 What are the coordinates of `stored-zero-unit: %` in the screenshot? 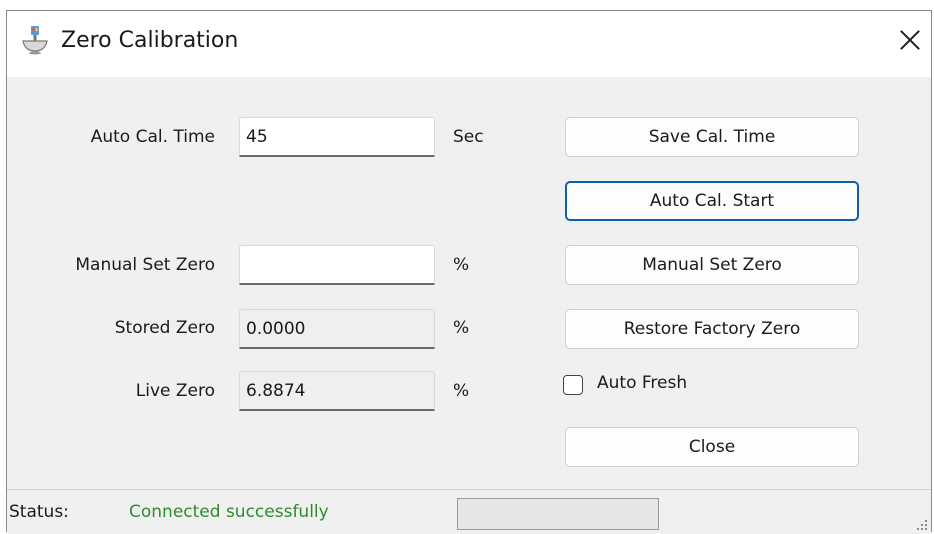 It's located at (461, 328).